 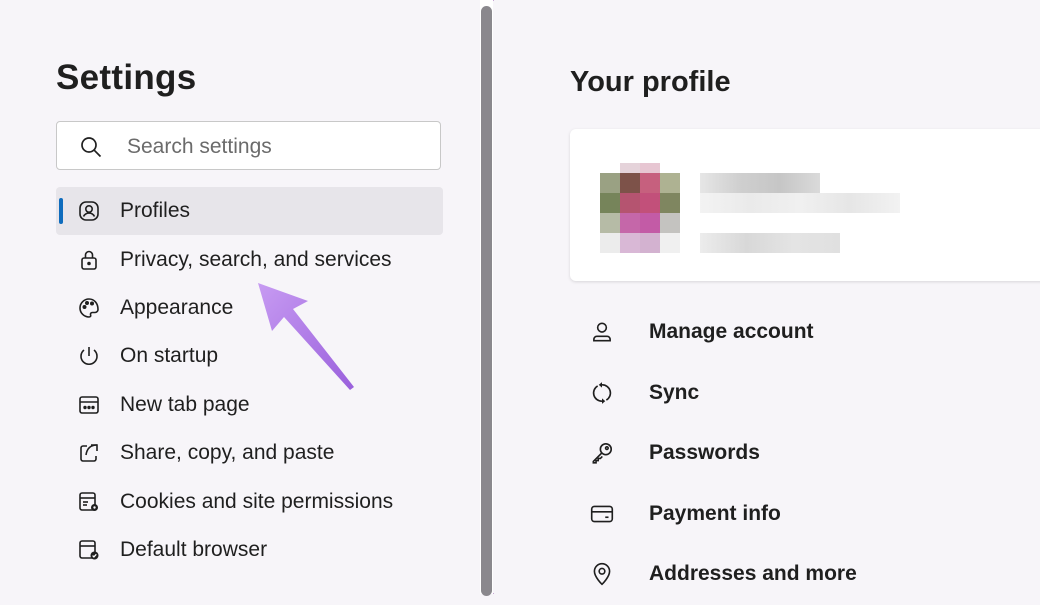 What do you see at coordinates (640, 208) in the screenshot?
I see `avatar` at bounding box center [640, 208].